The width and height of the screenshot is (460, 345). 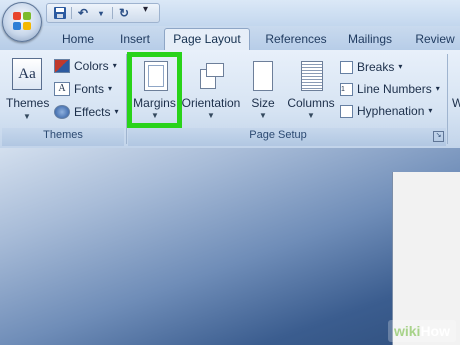 I want to click on size-dropdown-icon: ▼, so click(x=263, y=115).